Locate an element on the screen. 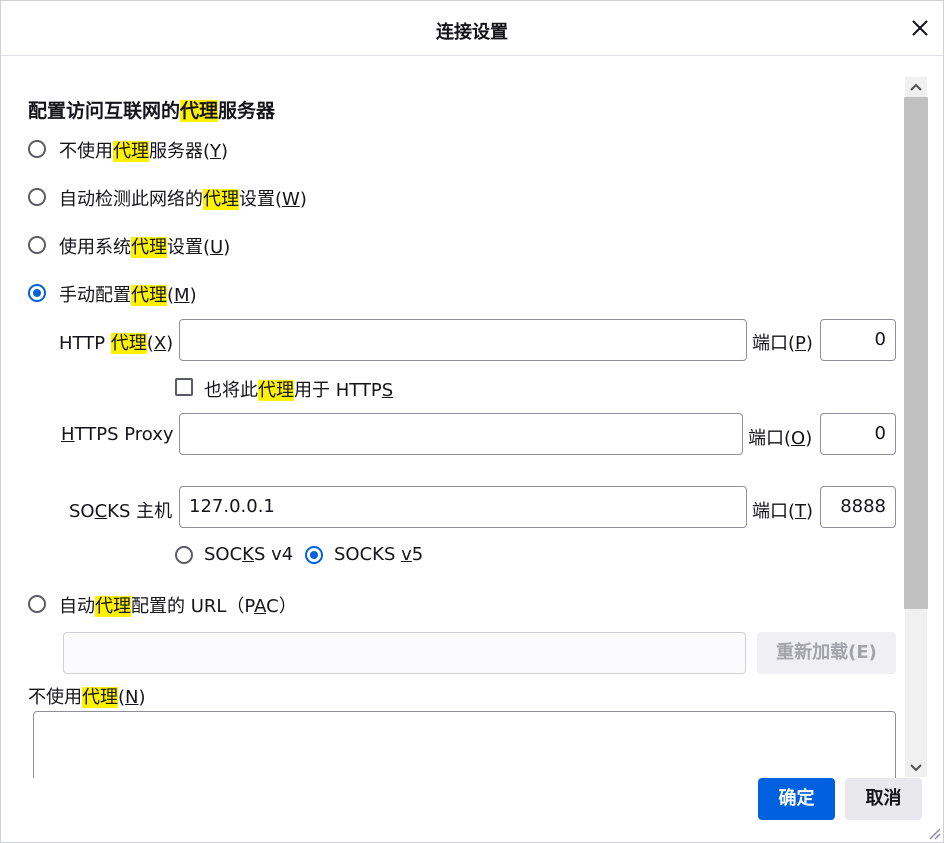  scroll-down-icon is located at coordinates (916, 768).